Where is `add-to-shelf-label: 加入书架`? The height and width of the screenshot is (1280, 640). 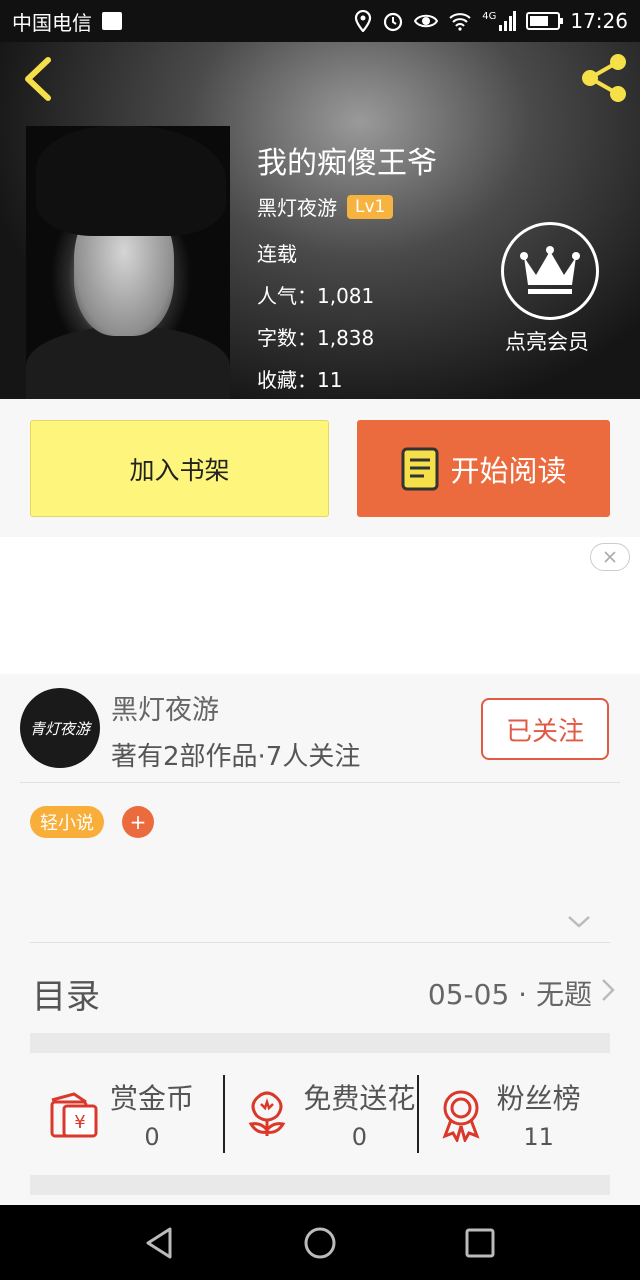
add-to-shelf-label: 加入书架 is located at coordinates (179, 470).